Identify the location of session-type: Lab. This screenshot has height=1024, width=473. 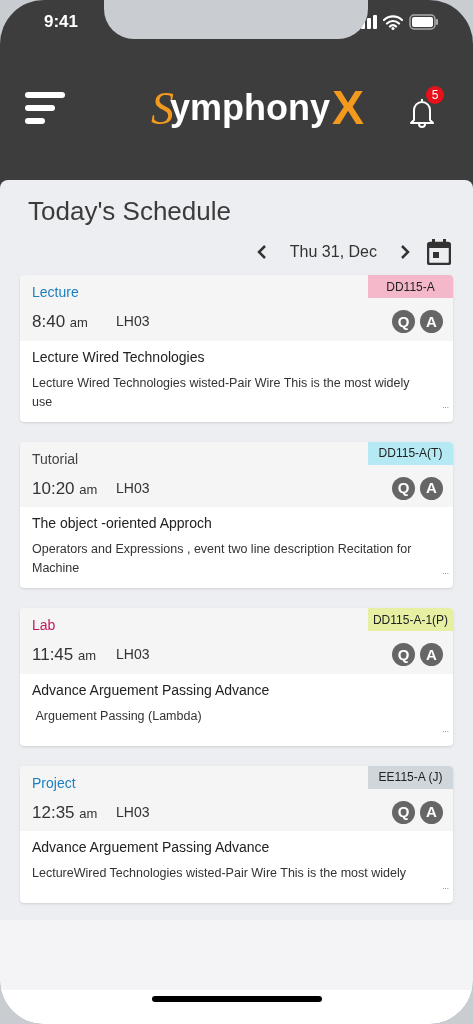
(44, 625).